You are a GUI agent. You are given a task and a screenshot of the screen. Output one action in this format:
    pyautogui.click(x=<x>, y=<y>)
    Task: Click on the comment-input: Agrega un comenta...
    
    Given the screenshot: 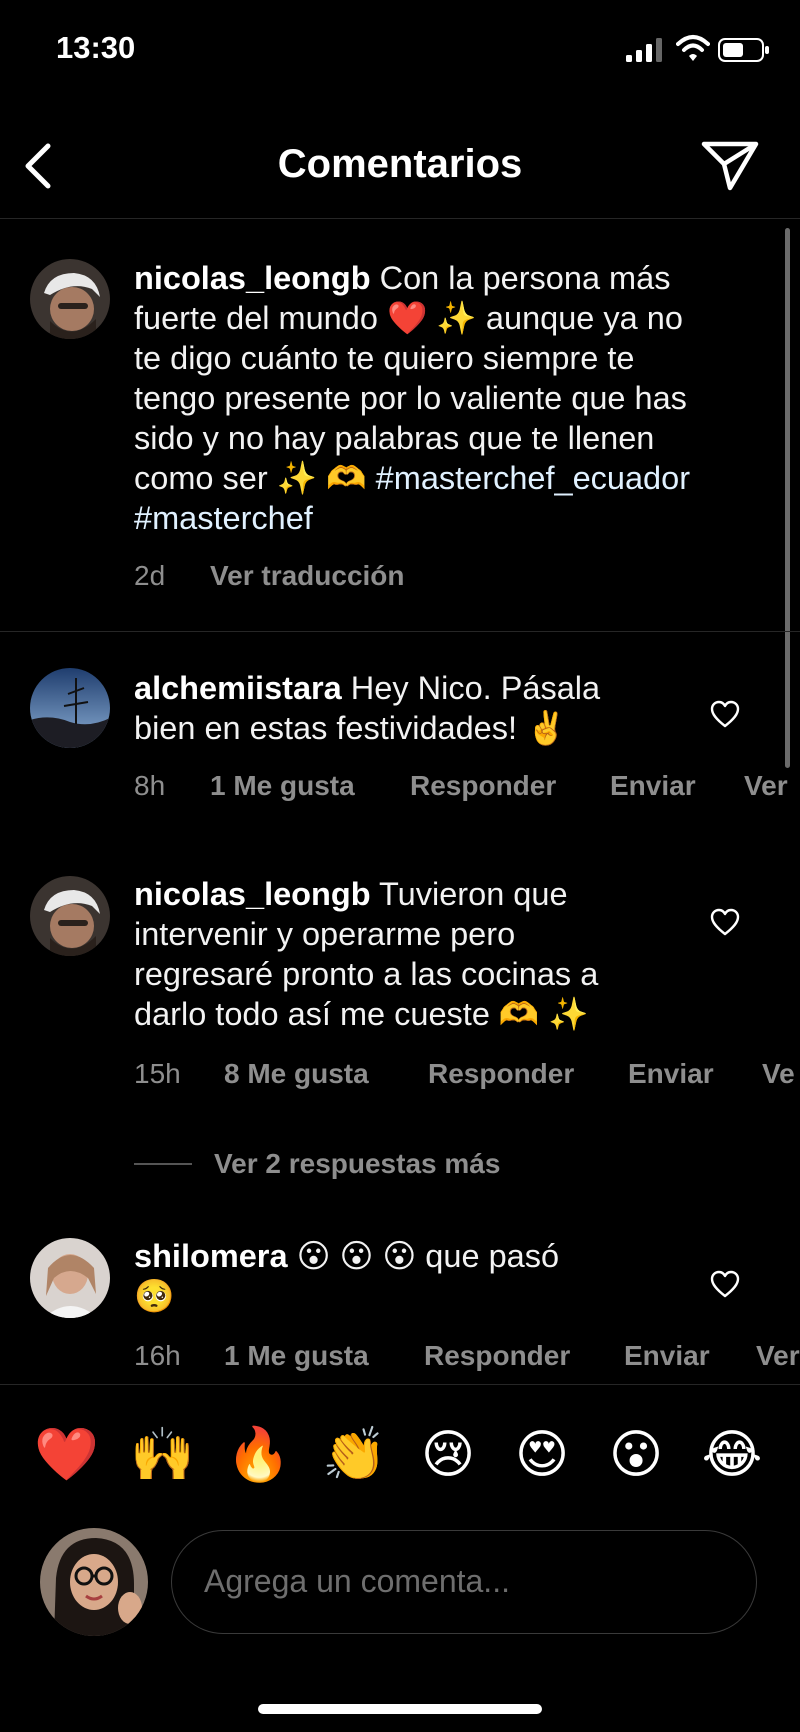 What is the action you would take?
    pyautogui.click(x=464, y=1582)
    